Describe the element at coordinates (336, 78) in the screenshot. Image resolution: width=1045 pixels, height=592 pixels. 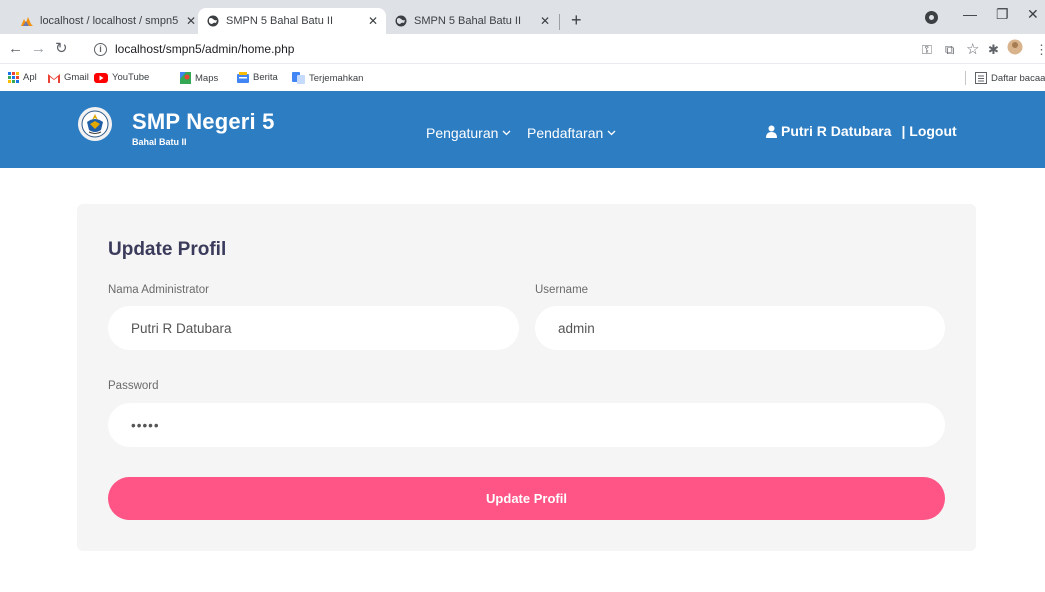
I see `bookmark-label: Terjemahkan` at that location.